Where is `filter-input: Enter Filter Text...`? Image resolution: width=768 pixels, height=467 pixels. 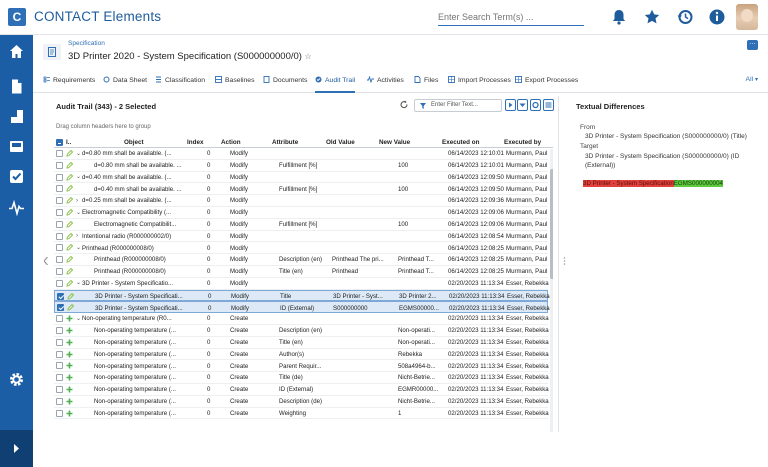 filter-input: Enter Filter Text... is located at coordinates (458, 105).